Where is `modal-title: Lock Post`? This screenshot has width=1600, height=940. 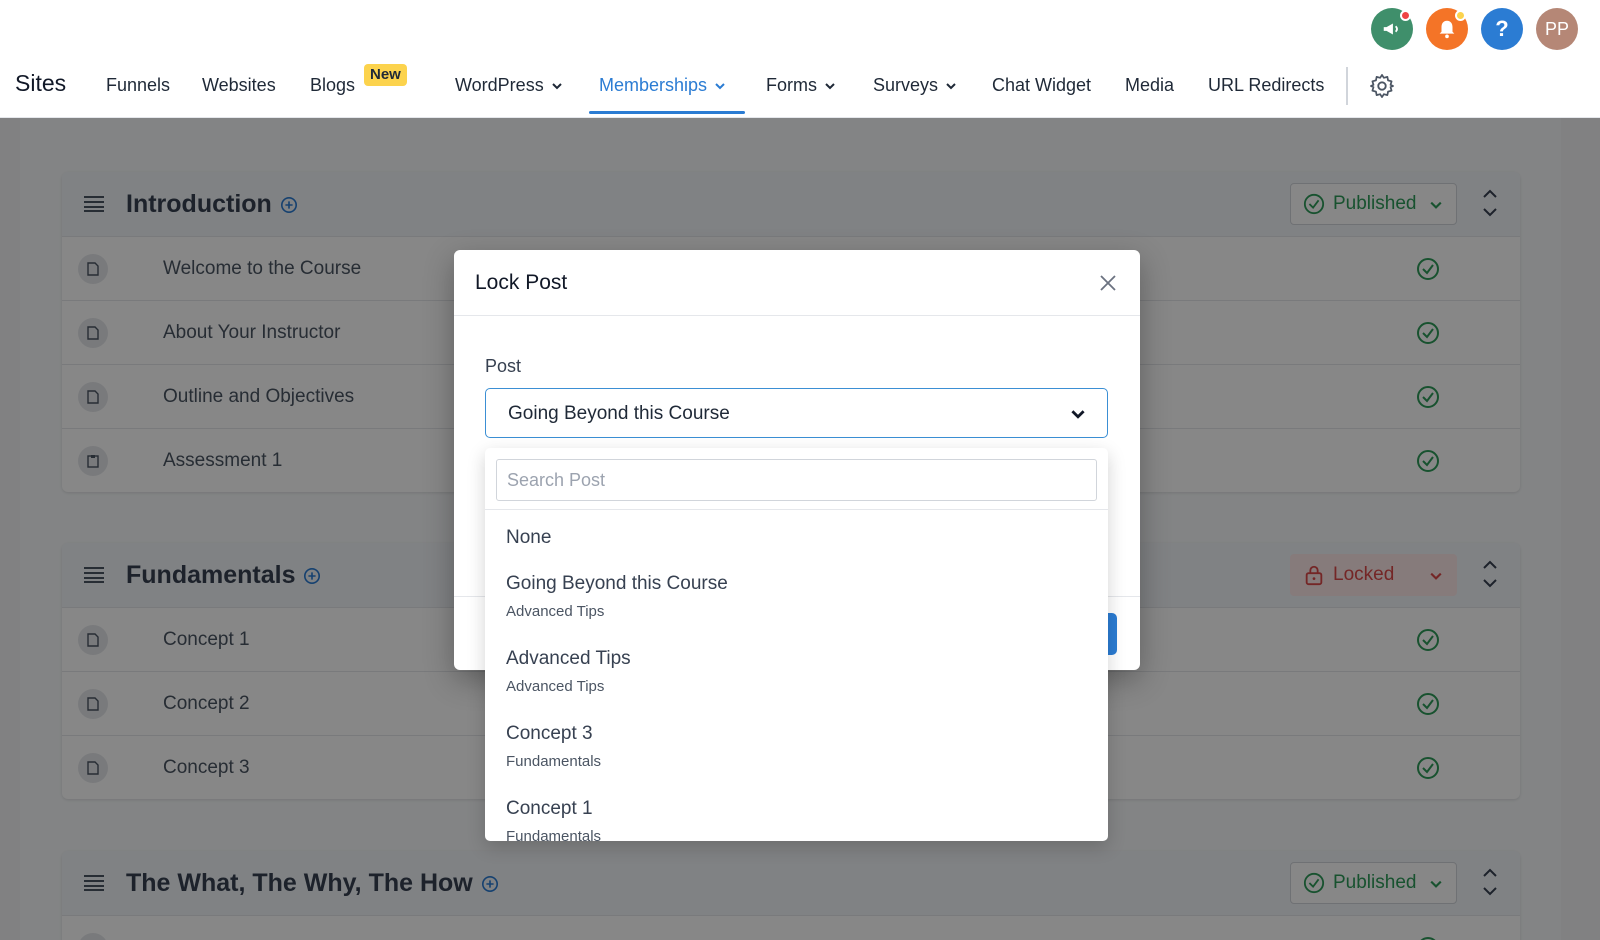
modal-title: Lock Post is located at coordinates (521, 282).